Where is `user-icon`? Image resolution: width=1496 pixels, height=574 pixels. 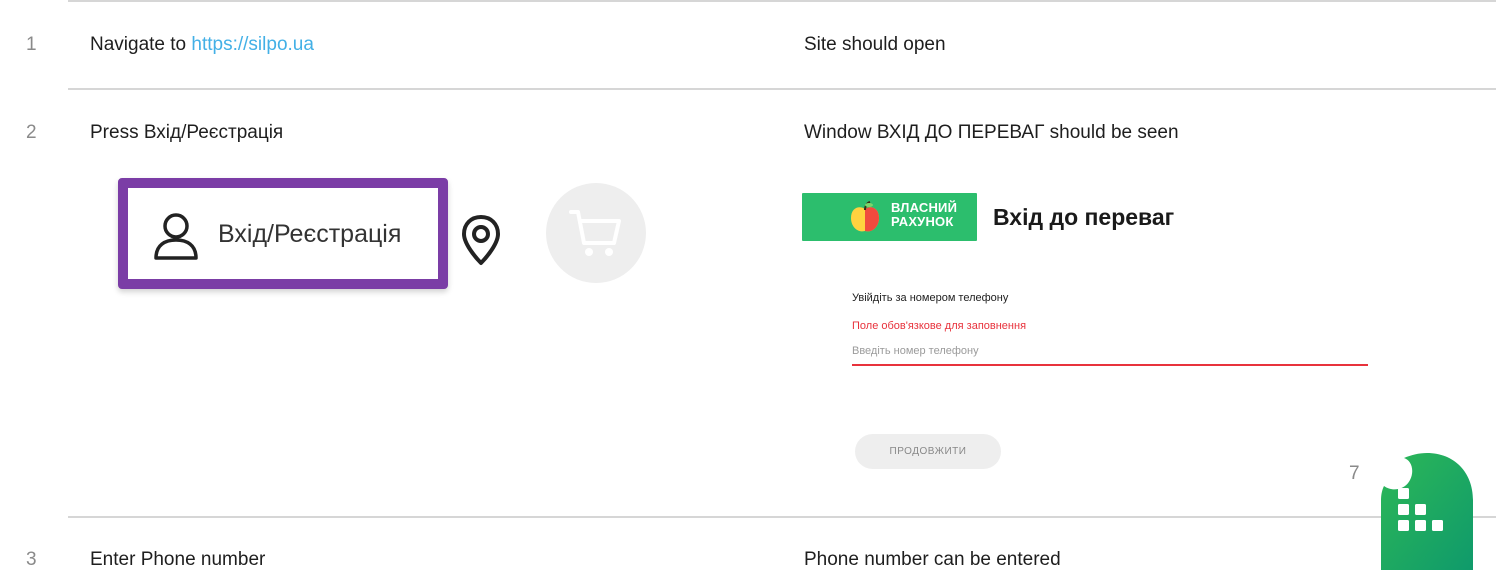
user-icon is located at coordinates (176, 236).